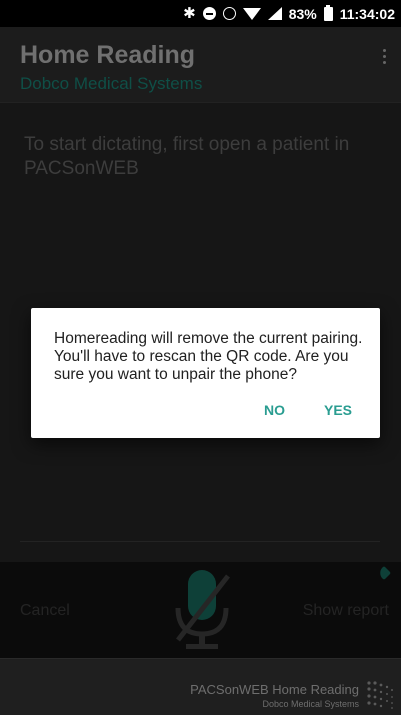 Image resolution: width=401 pixels, height=715 pixels. What do you see at coordinates (328, 12) in the screenshot?
I see `battery-icon` at bounding box center [328, 12].